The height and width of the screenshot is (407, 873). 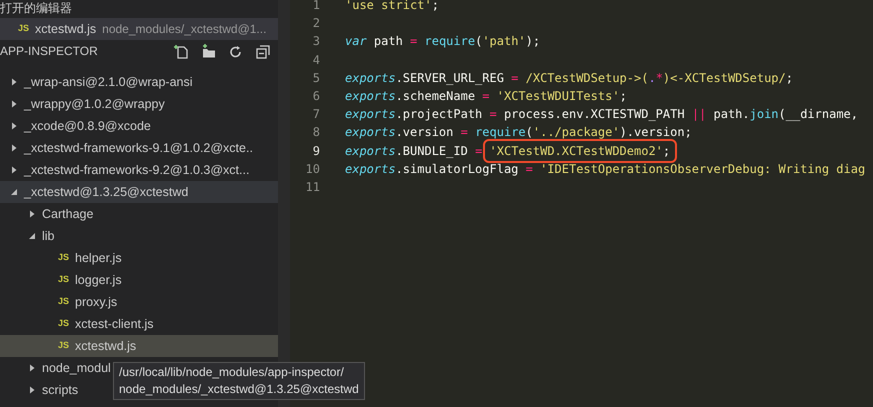 What do you see at coordinates (458, 169) in the screenshot?
I see `code-token: .simulatorLogFlag` at bounding box center [458, 169].